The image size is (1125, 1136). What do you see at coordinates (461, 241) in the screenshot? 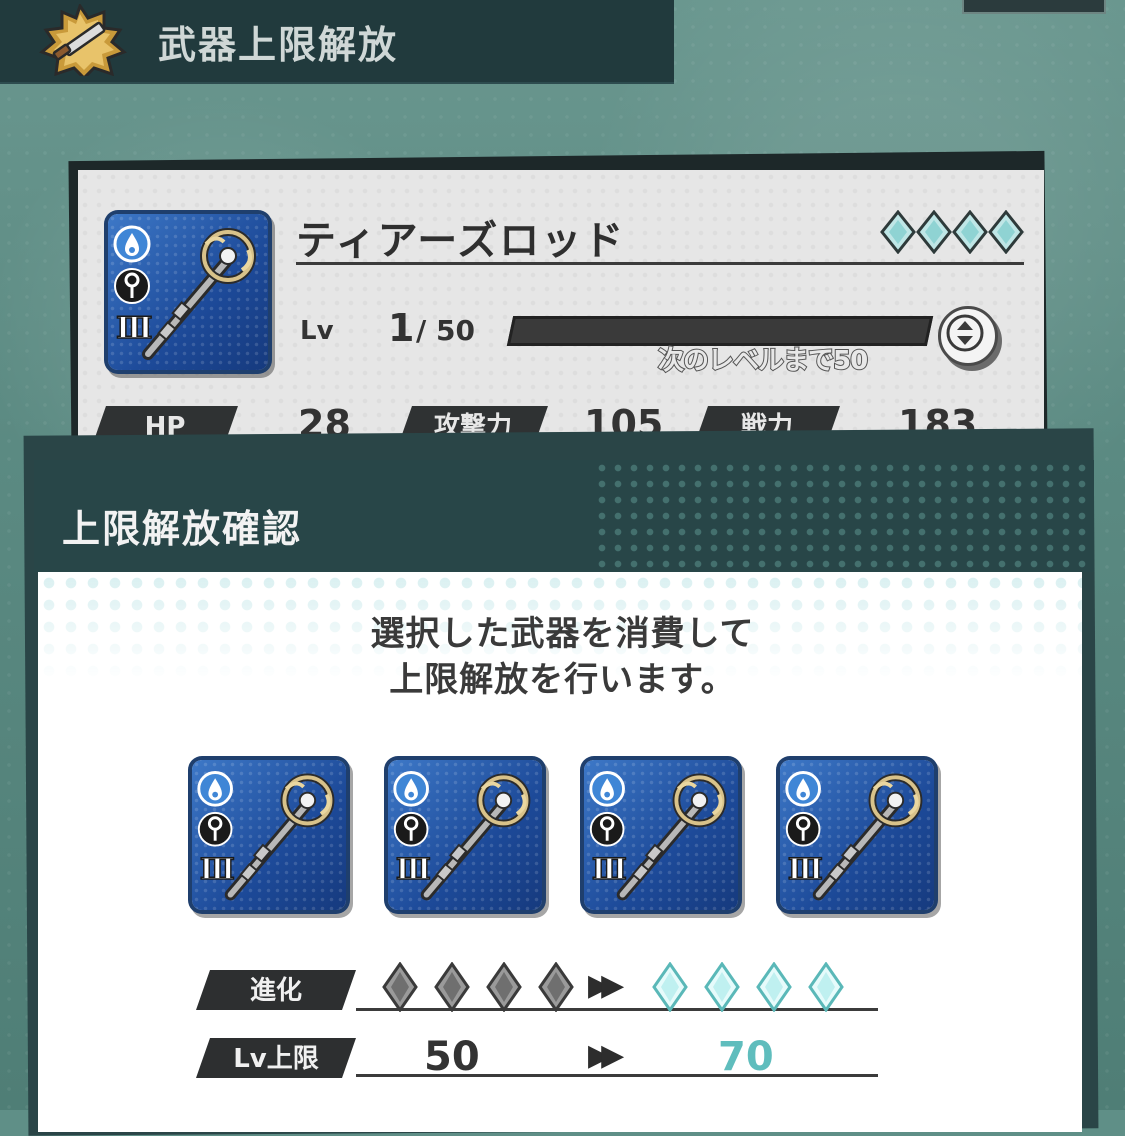
I see `weapon-name: ティアーズロッド` at bounding box center [461, 241].